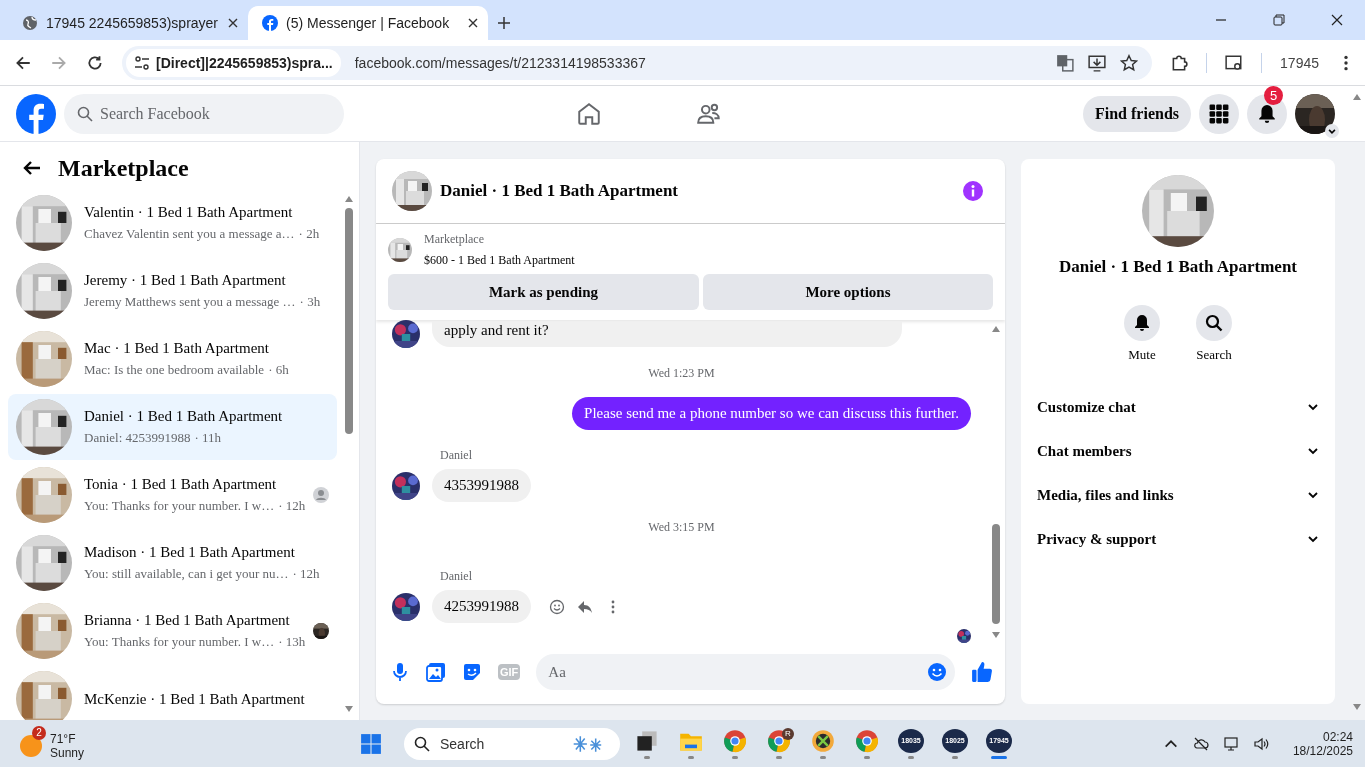 This screenshot has height=767, width=1365. What do you see at coordinates (278, 370) in the screenshot?
I see `message-time: · 6h` at bounding box center [278, 370].